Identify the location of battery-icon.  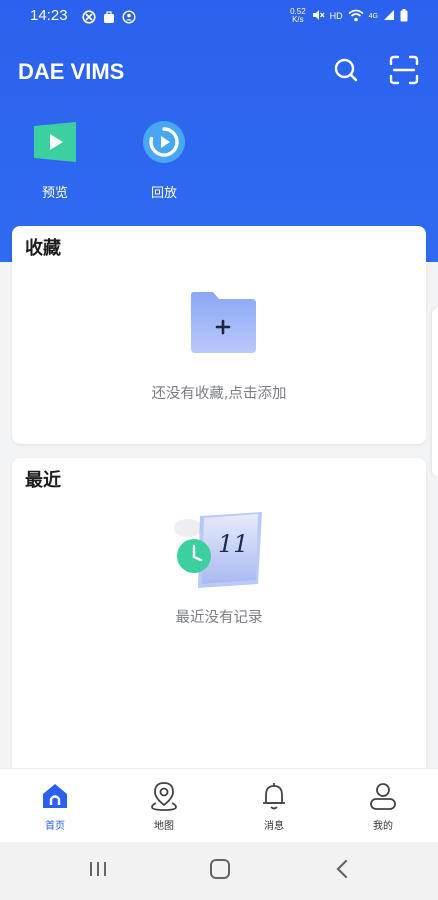
(404, 16).